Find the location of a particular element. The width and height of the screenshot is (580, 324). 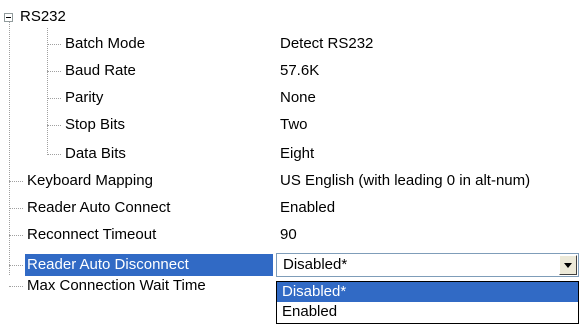

tree-item-reconnect-timeout: Reconnect Timeout 90 is located at coordinates (290, 235).